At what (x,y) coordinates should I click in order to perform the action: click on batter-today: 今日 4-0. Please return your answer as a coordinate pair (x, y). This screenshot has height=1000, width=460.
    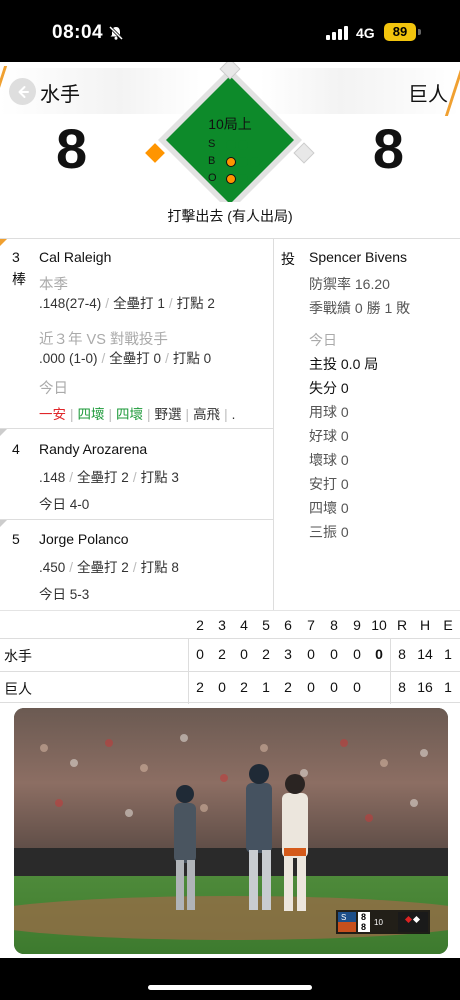
    Looking at the image, I should click on (64, 504).